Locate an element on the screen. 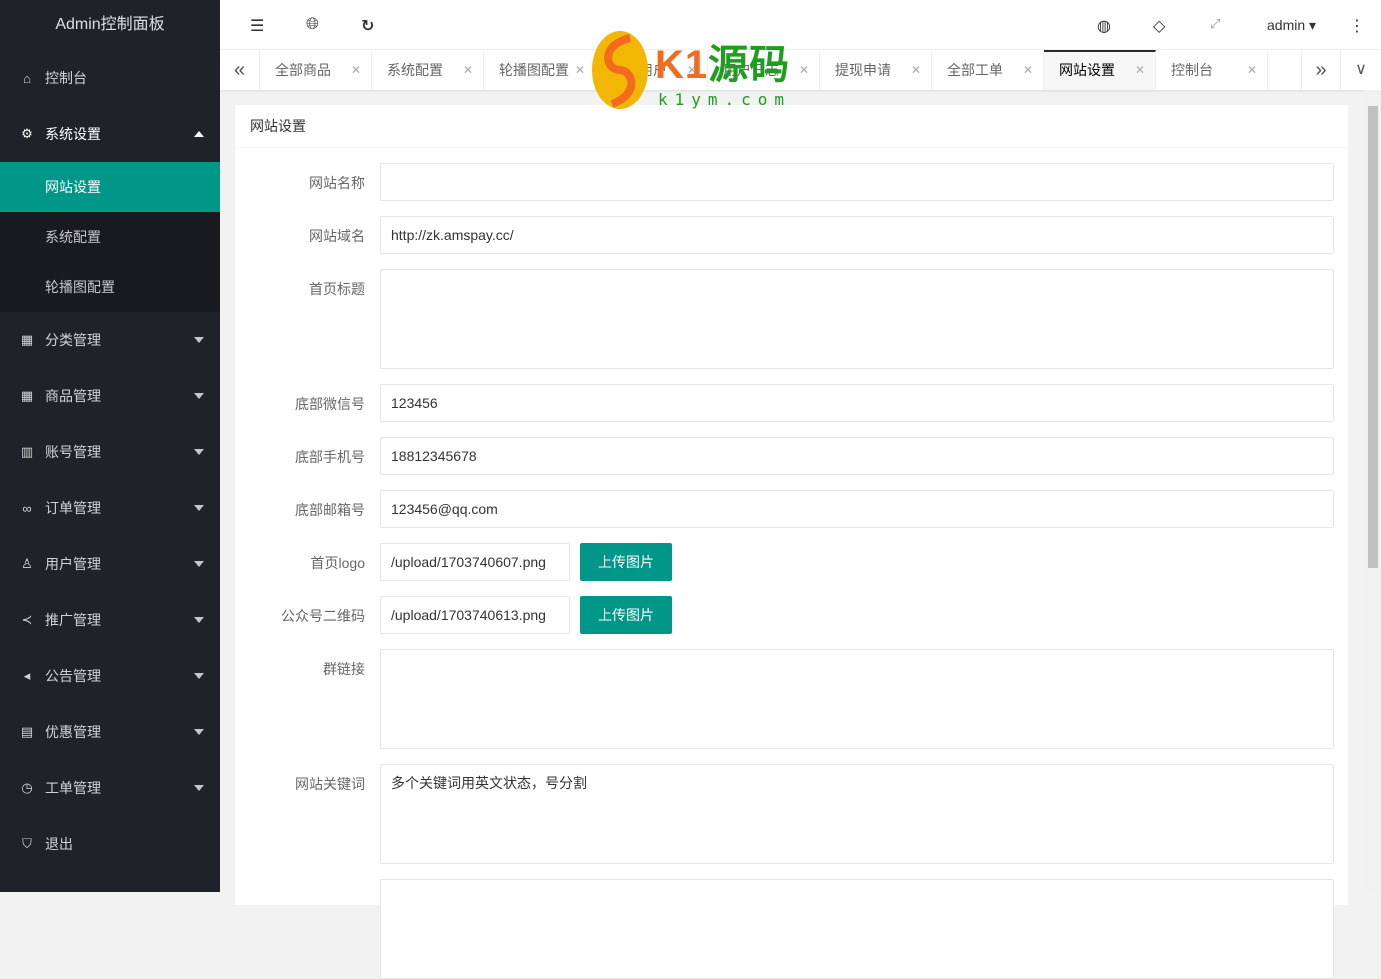  nav-orders: ∞ 订单管理 is located at coordinates (110, 508).